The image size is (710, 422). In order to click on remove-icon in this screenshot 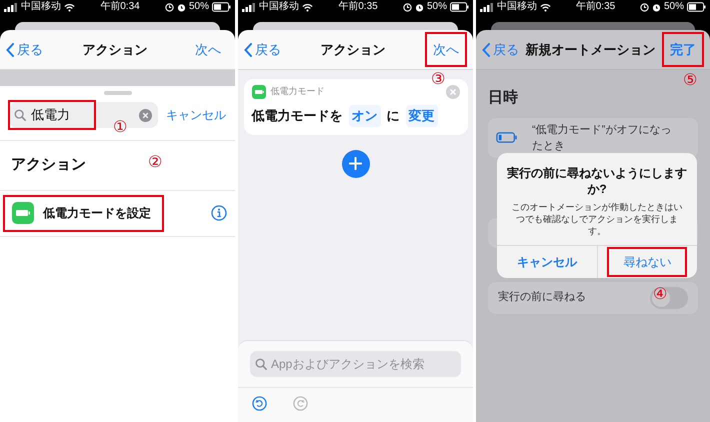, I will do `click(453, 92)`.